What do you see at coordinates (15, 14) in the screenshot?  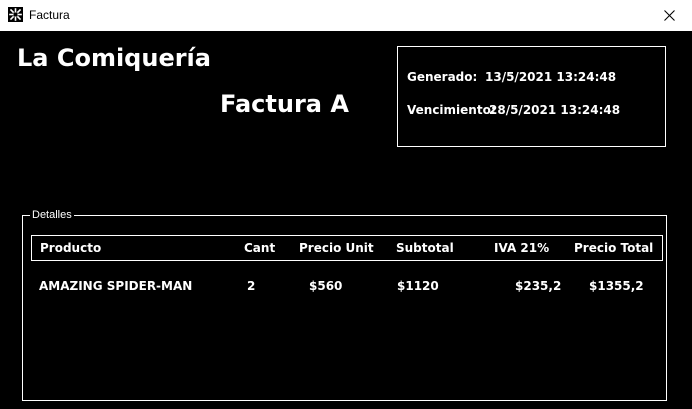 I see `app-icon` at bounding box center [15, 14].